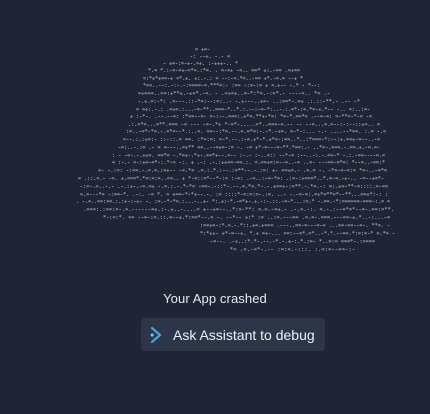 Image resolution: width=430 pixels, height=414 pixels. What do you see at coordinates (215, 298) in the screenshot?
I see `crash-message: Your App crashed` at bounding box center [215, 298].